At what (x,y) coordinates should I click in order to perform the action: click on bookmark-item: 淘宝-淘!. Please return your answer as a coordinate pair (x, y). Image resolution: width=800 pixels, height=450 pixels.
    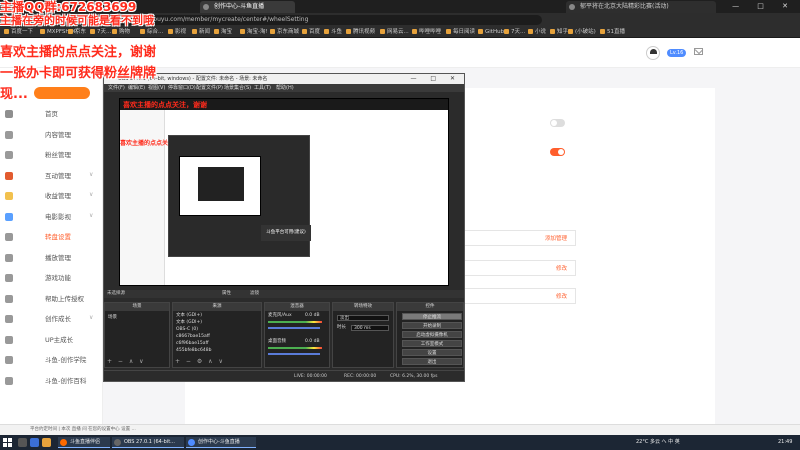
    Looking at the image, I should click on (254, 32).